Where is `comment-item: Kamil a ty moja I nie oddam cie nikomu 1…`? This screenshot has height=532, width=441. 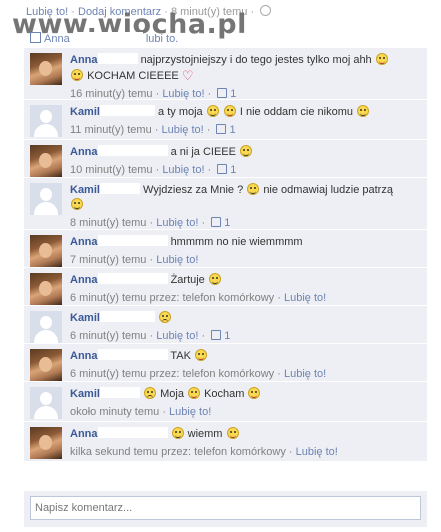 comment-item: Kamil a ty moja I nie oddam cie nikomu 1… is located at coordinates (225, 120).